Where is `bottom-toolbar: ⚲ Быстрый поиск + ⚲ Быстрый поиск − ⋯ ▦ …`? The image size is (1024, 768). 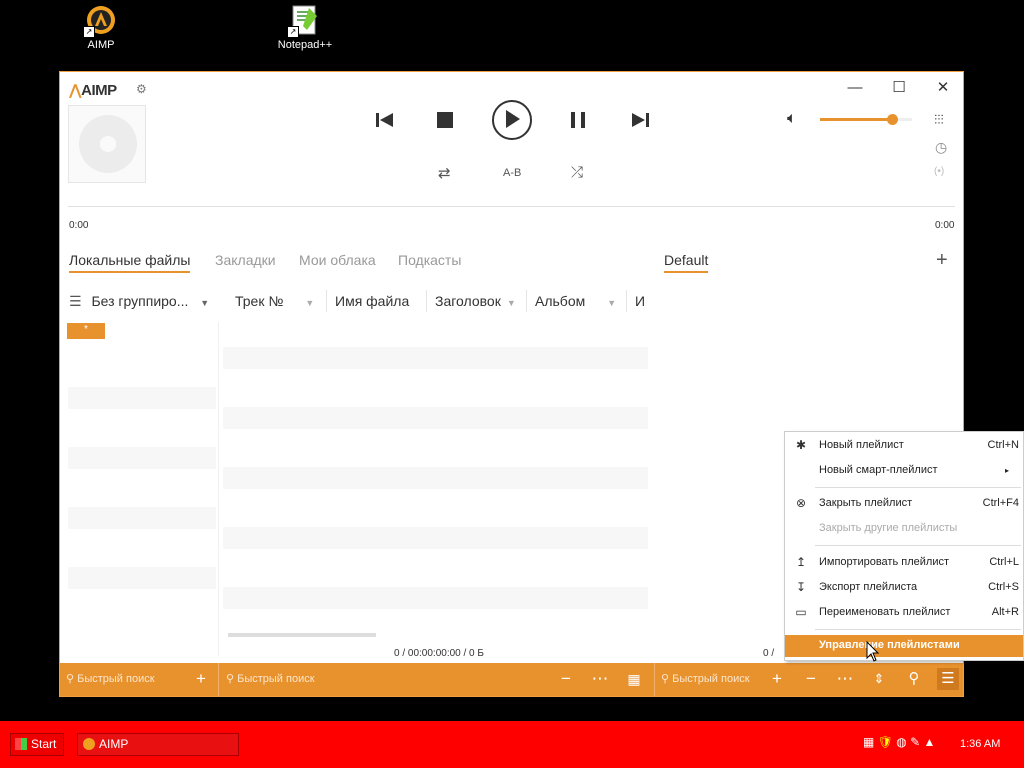 bottom-toolbar: ⚲ Быстрый поиск + ⚲ Быстрый поиск − ⋯ ▦ … is located at coordinates (511, 679).